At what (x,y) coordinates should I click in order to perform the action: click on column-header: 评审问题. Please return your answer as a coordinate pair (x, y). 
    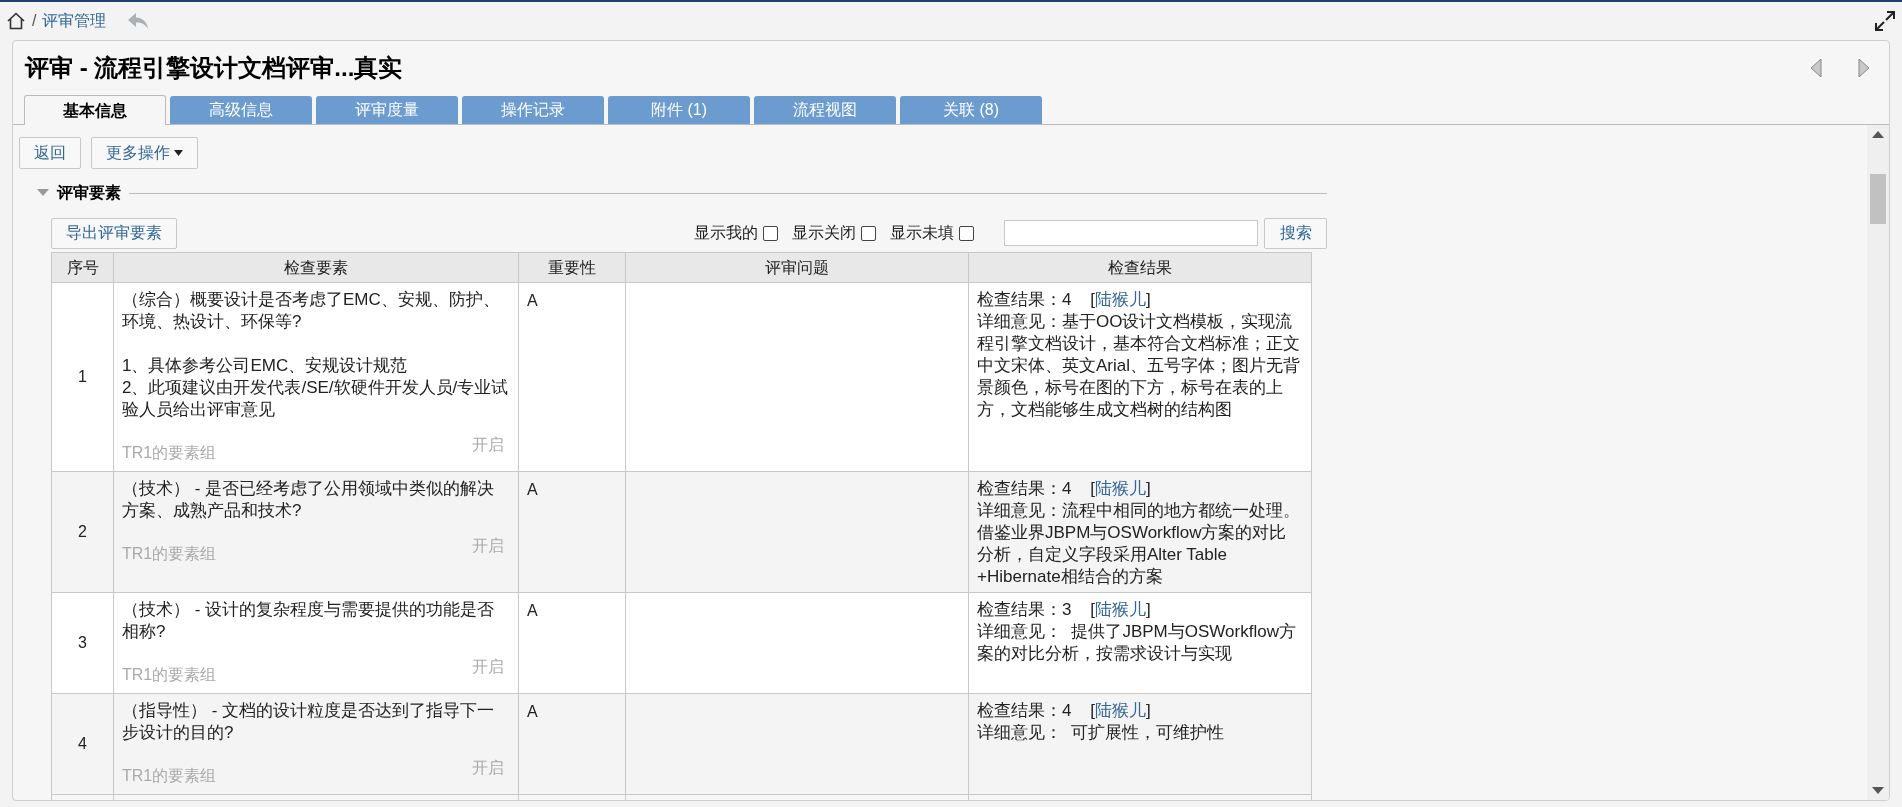
    Looking at the image, I should click on (797, 267).